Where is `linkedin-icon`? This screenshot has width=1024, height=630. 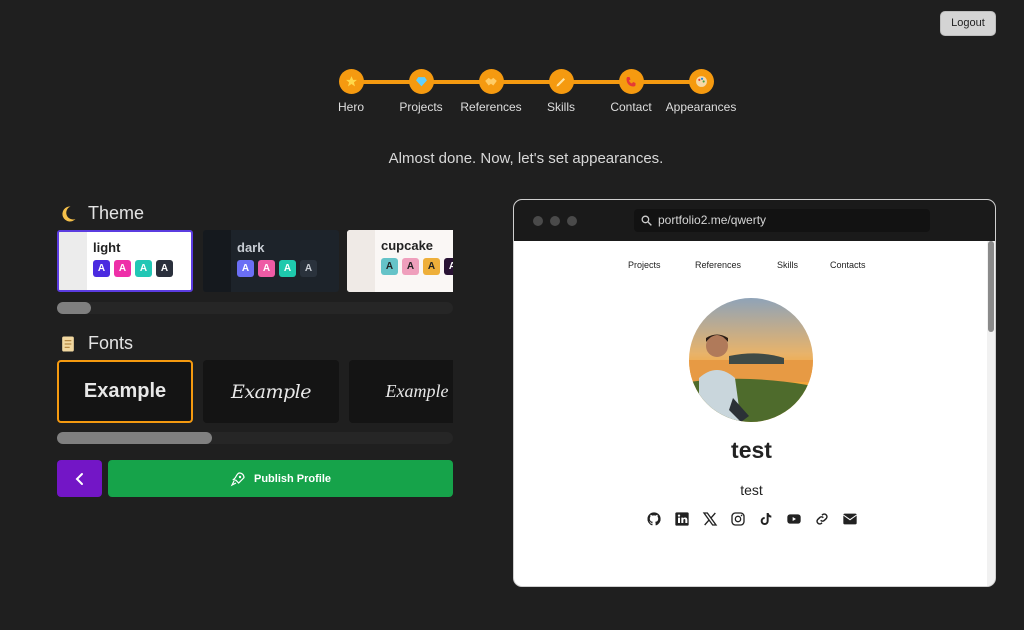 linkedin-icon is located at coordinates (682, 519).